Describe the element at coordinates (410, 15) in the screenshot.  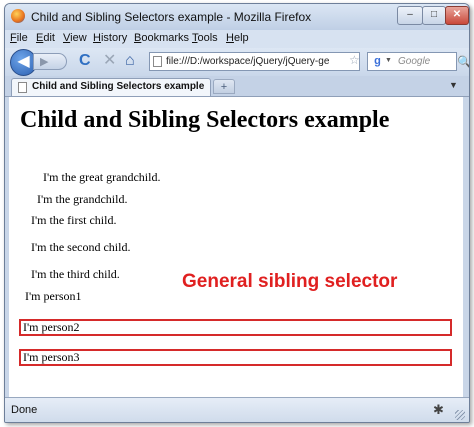
I see `minimize-button: –` at that location.